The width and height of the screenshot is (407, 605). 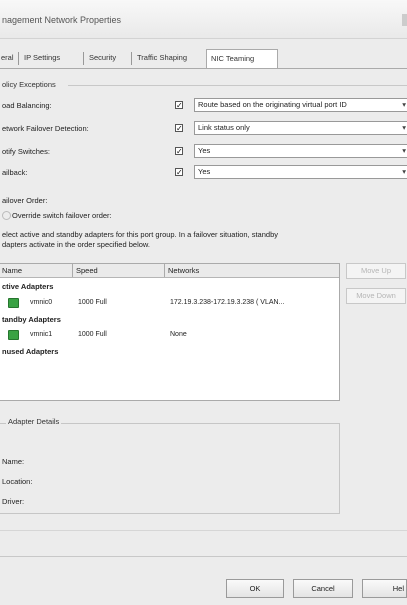 I want to click on tab-traffic-shaping: Traffic Shaping, so click(x=162, y=58).